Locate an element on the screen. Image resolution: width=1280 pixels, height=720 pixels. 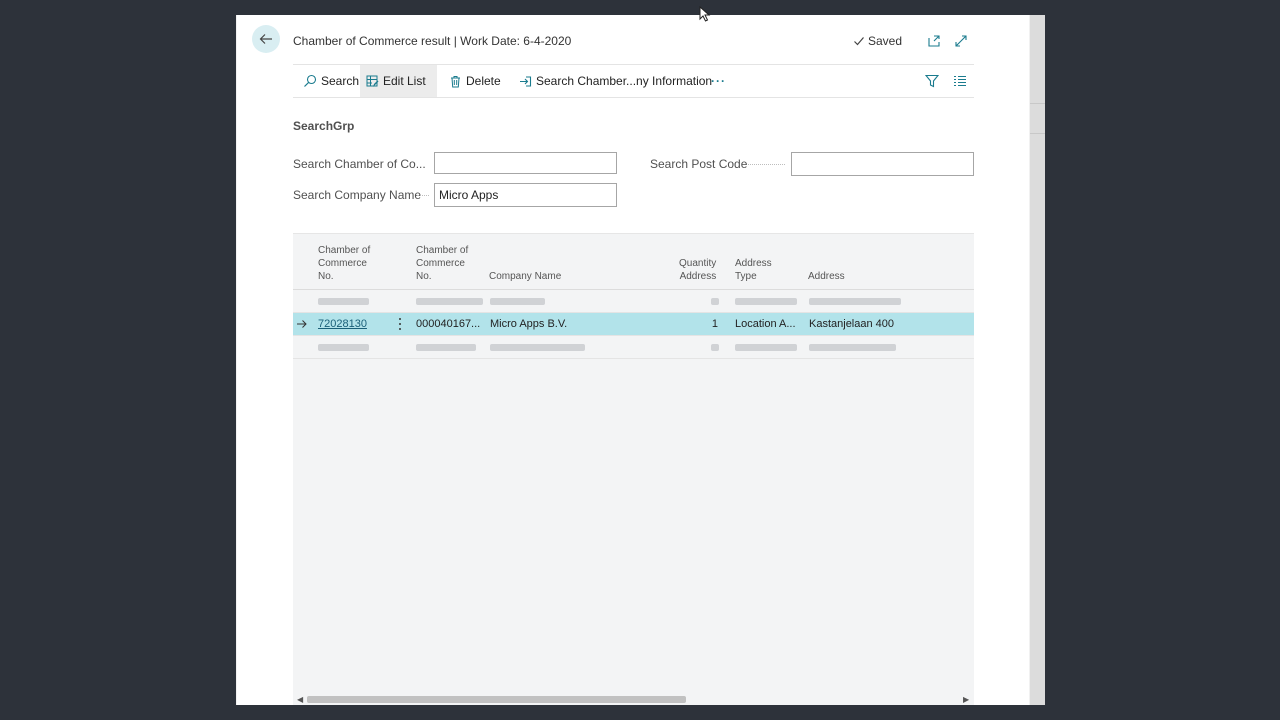
arrow-right-icon is located at coordinates (302, 324).